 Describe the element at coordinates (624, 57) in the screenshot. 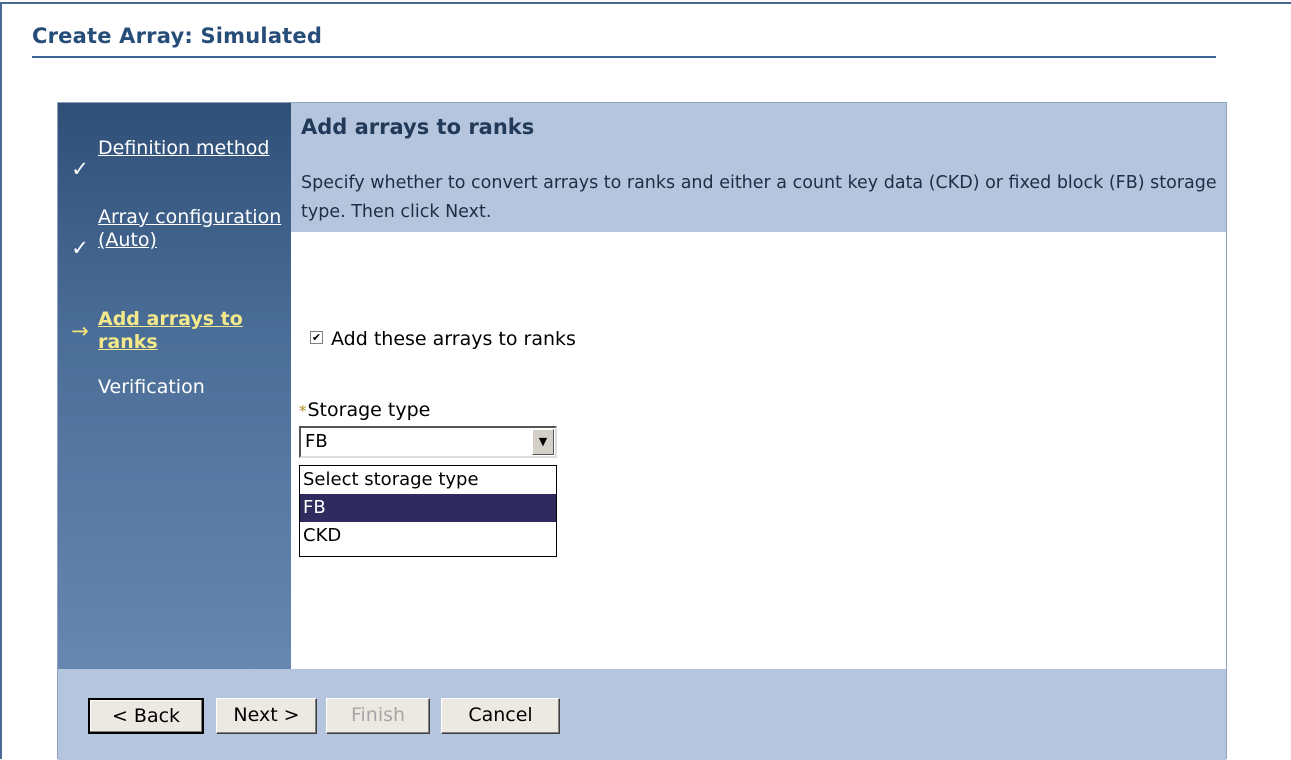

I see `title-divider` at that location.